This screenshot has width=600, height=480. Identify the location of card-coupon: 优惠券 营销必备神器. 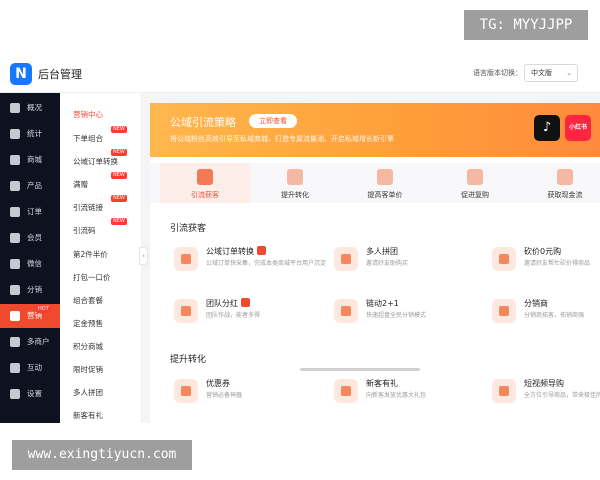
(249, 395).